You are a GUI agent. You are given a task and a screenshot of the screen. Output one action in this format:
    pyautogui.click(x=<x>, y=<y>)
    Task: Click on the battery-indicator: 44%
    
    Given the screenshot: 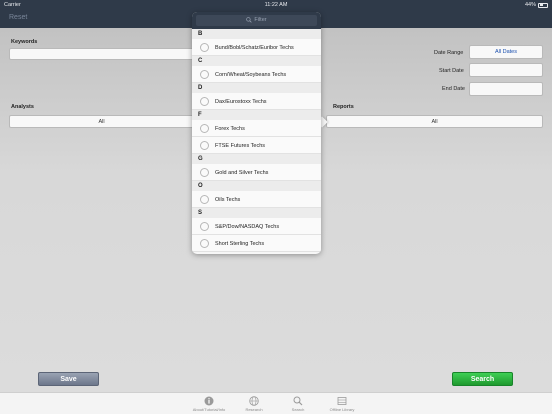 What is the action you would take?
    pyautogui.click(x=536, y=5)
    